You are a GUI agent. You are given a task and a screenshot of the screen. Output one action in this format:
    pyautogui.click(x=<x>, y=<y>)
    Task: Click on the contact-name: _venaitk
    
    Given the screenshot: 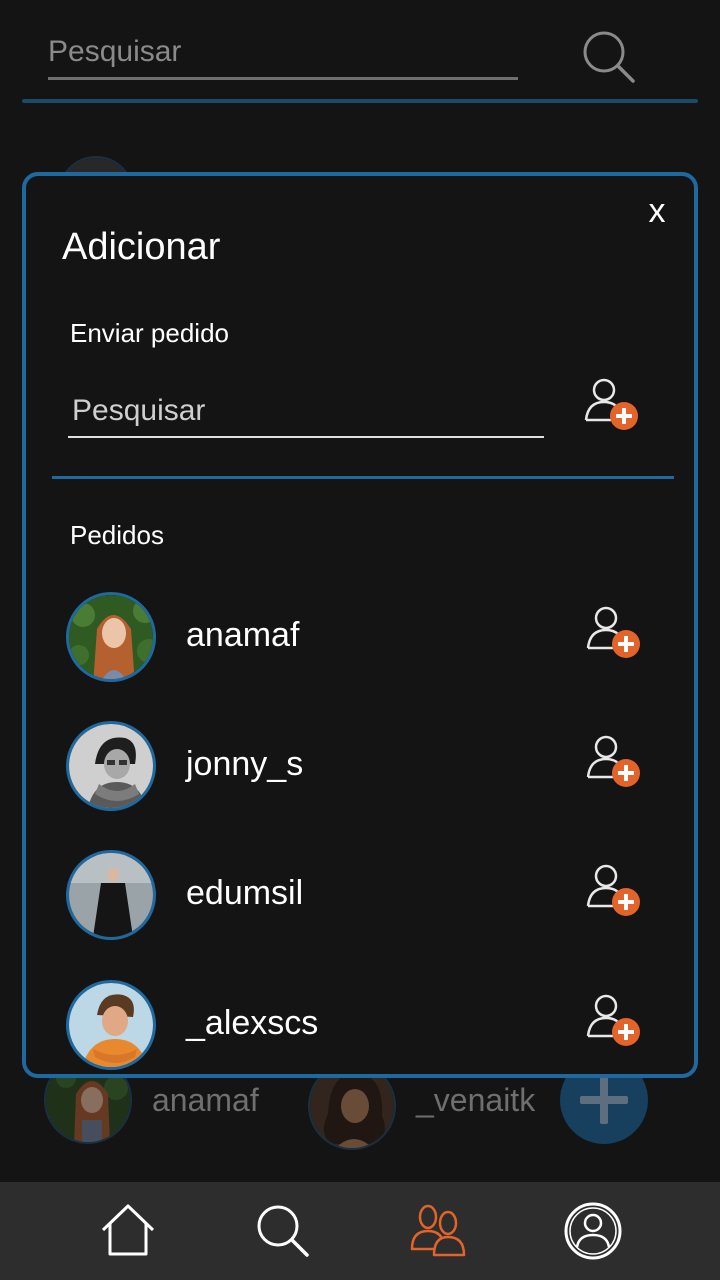 What is the action you would take?
    pyautogui.click(x=476, y=1100)
    